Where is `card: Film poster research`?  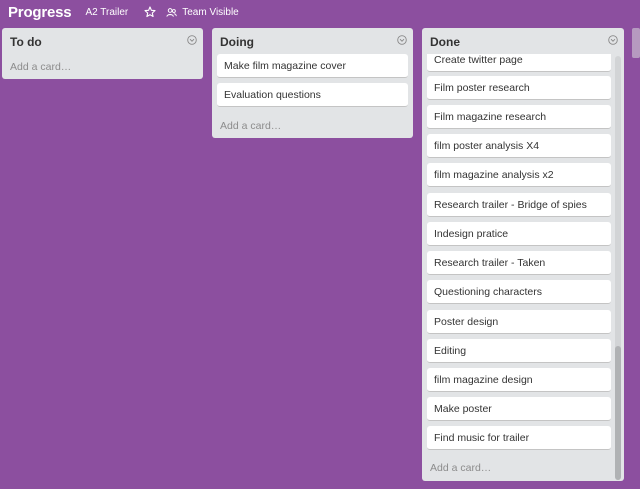 card: Film poster research is located at coordinates (519, 88).